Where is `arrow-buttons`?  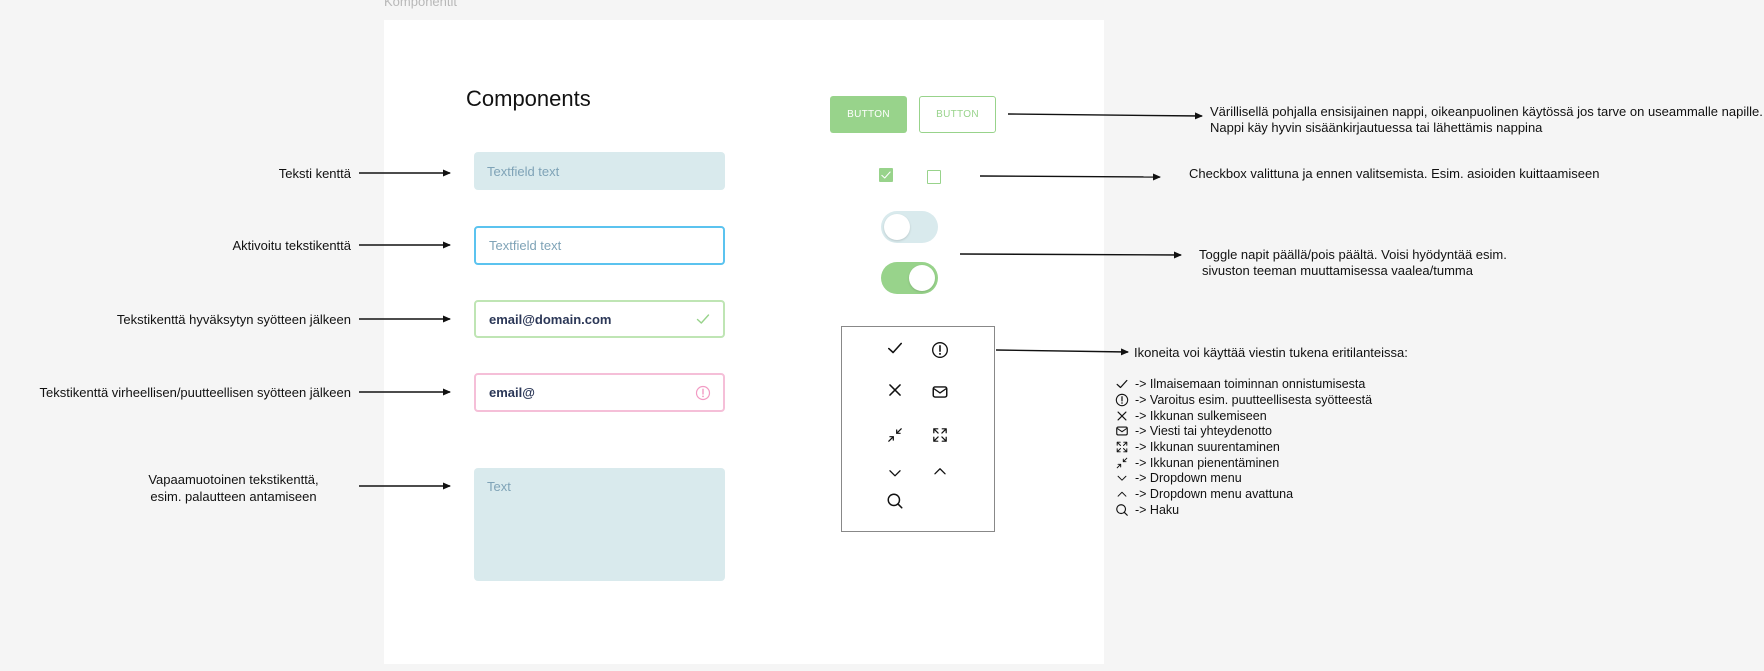 arrow-buttons is located at coordinates (1105, 116).